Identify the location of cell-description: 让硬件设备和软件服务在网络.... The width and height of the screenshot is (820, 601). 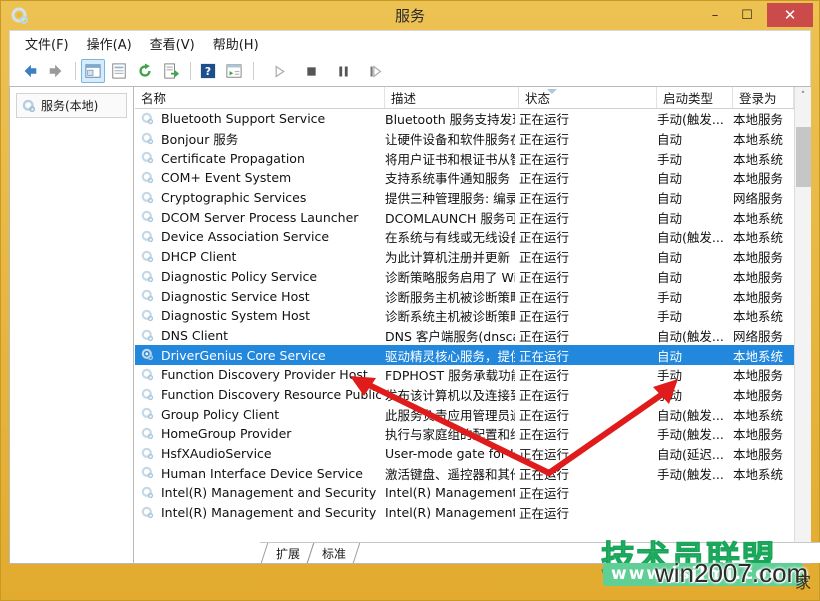
(450, 140).